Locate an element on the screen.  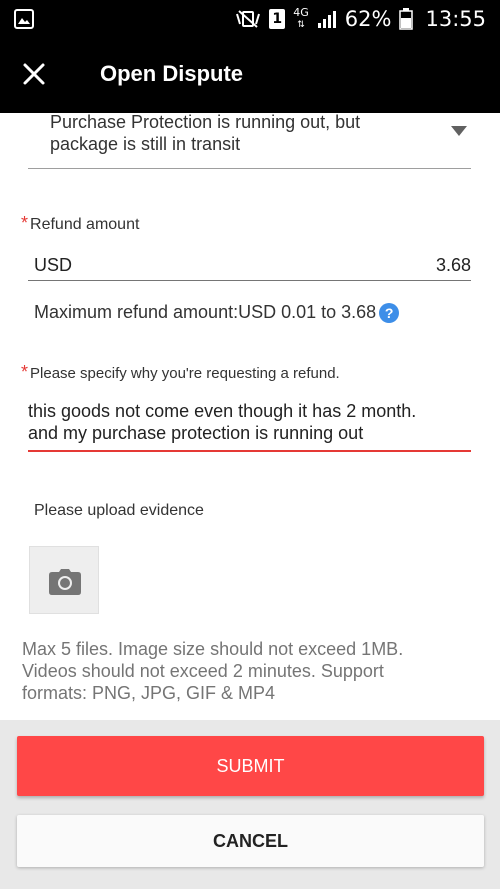
dropdown-arrow-icon is located at coordinates (459, 131).